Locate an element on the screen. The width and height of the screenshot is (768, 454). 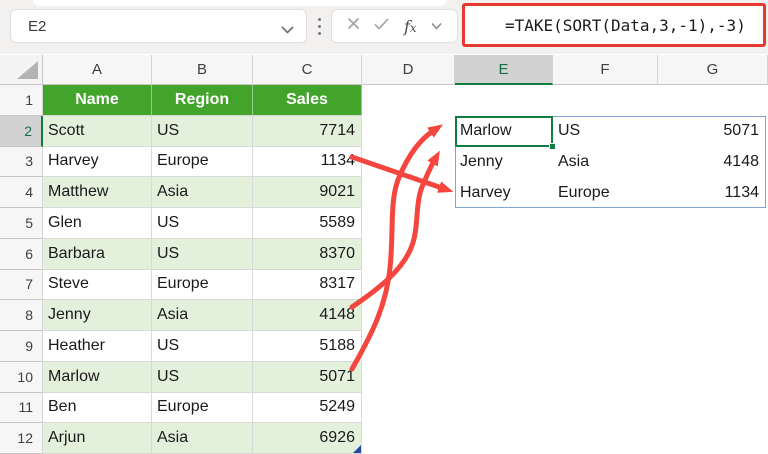
drag-handle-dots-icon is located at coordinates (320, 26).